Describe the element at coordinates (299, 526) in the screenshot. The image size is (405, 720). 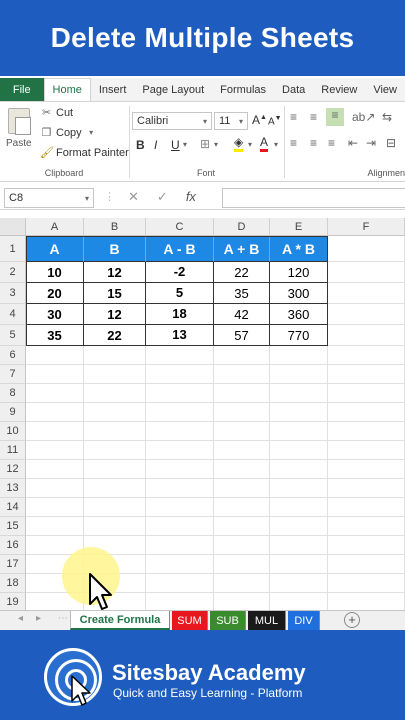
I see `cell-e15` at that location.